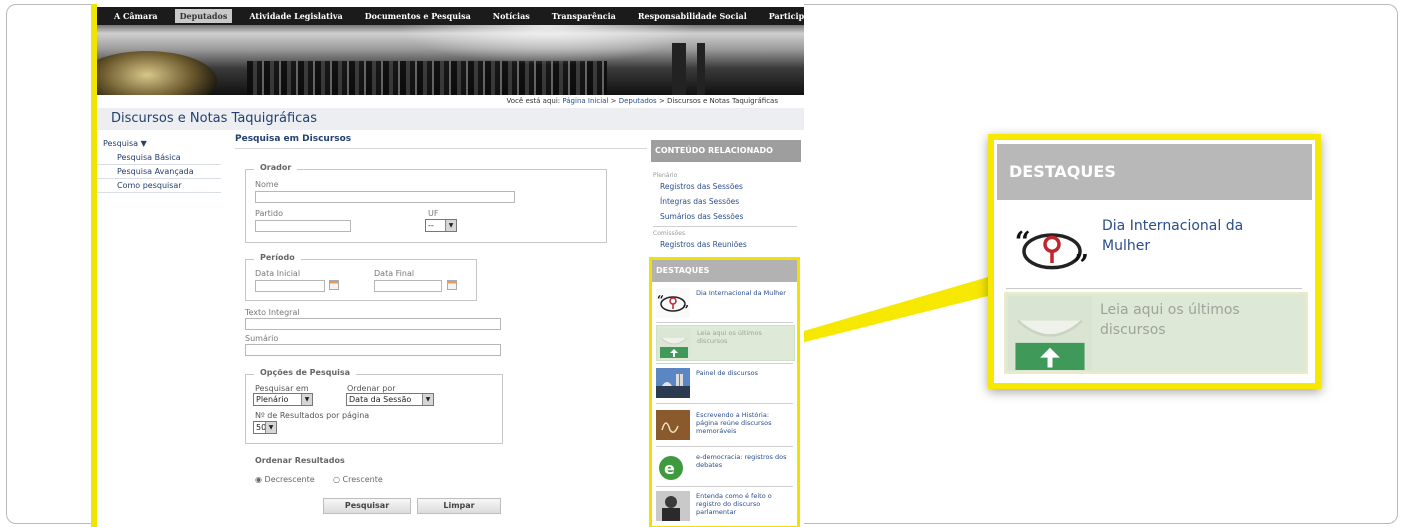 The height and width of the screenshot is (527, 1404). Describe the element at coordinates (450, 119) in the screenshot. I see `page-title-bar: Discursos e Notas Taquigráficas` at that location.